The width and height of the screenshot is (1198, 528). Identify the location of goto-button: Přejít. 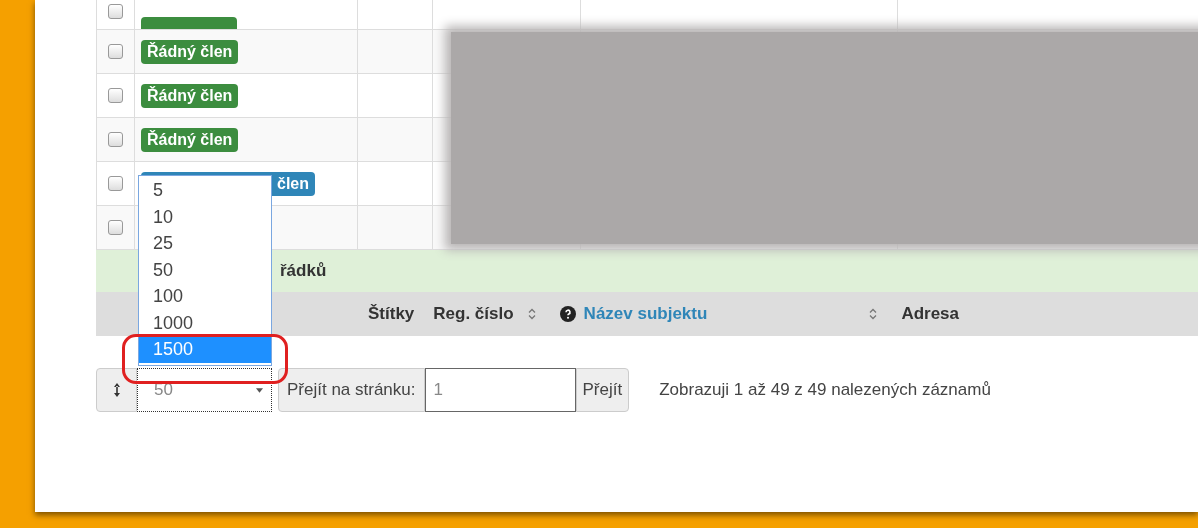
(602, 390).